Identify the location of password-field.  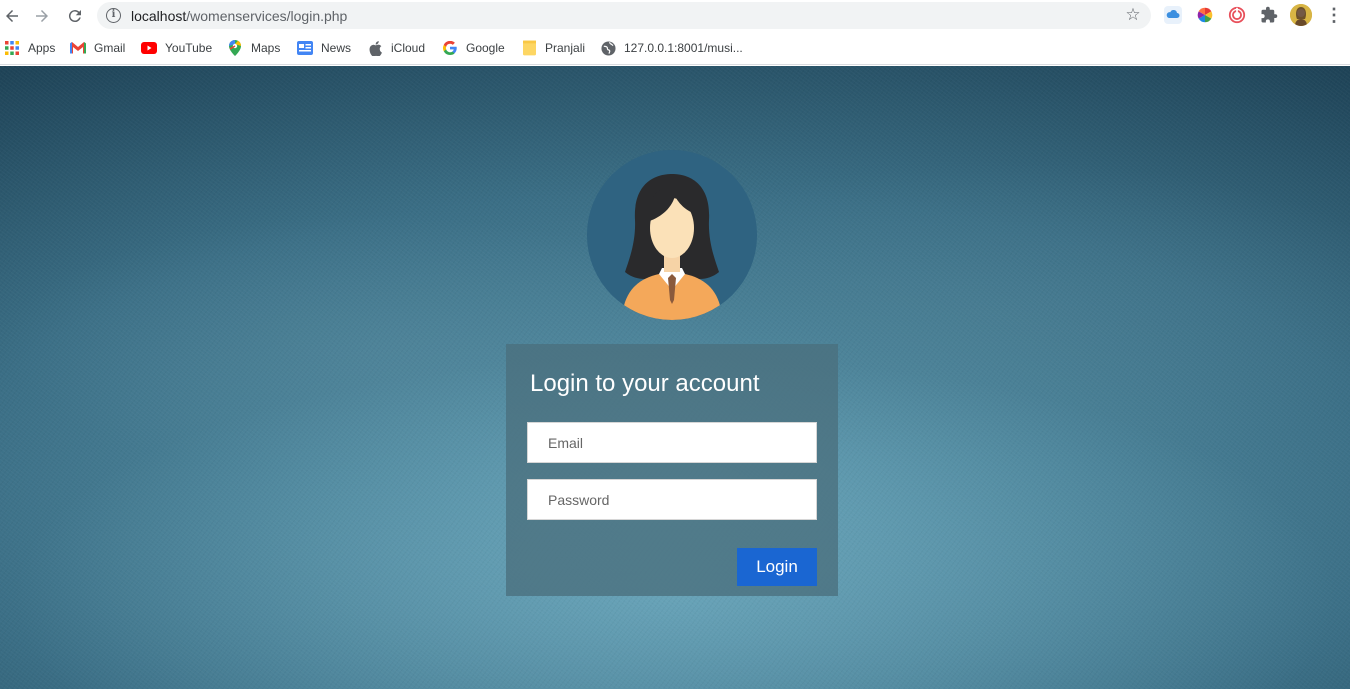
(672, 499).